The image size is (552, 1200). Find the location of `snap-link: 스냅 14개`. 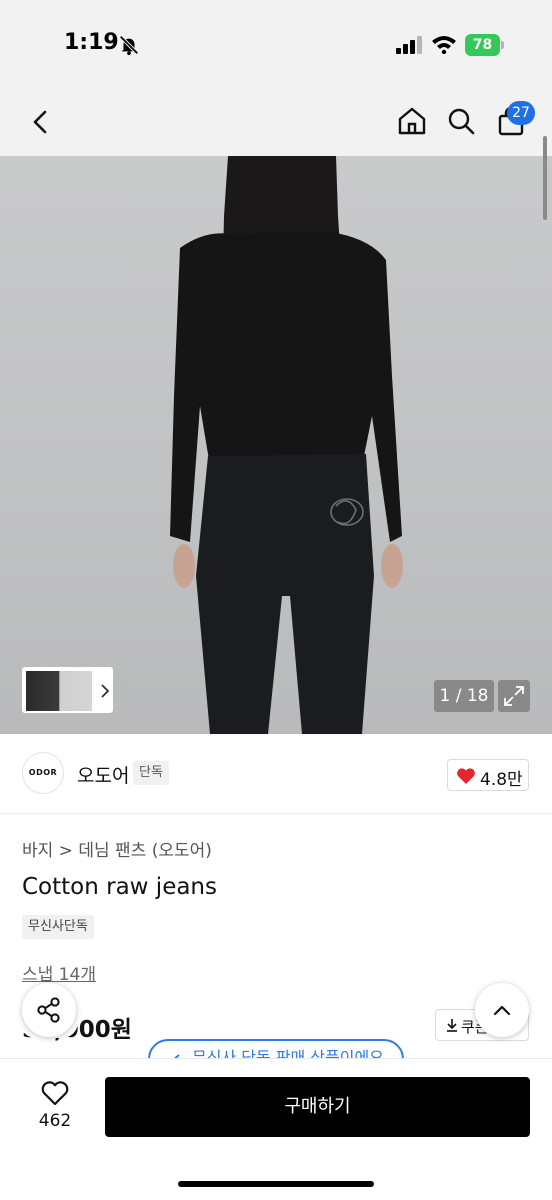

snap-link: 스냅 14개 is located at coordinates (59, 972).